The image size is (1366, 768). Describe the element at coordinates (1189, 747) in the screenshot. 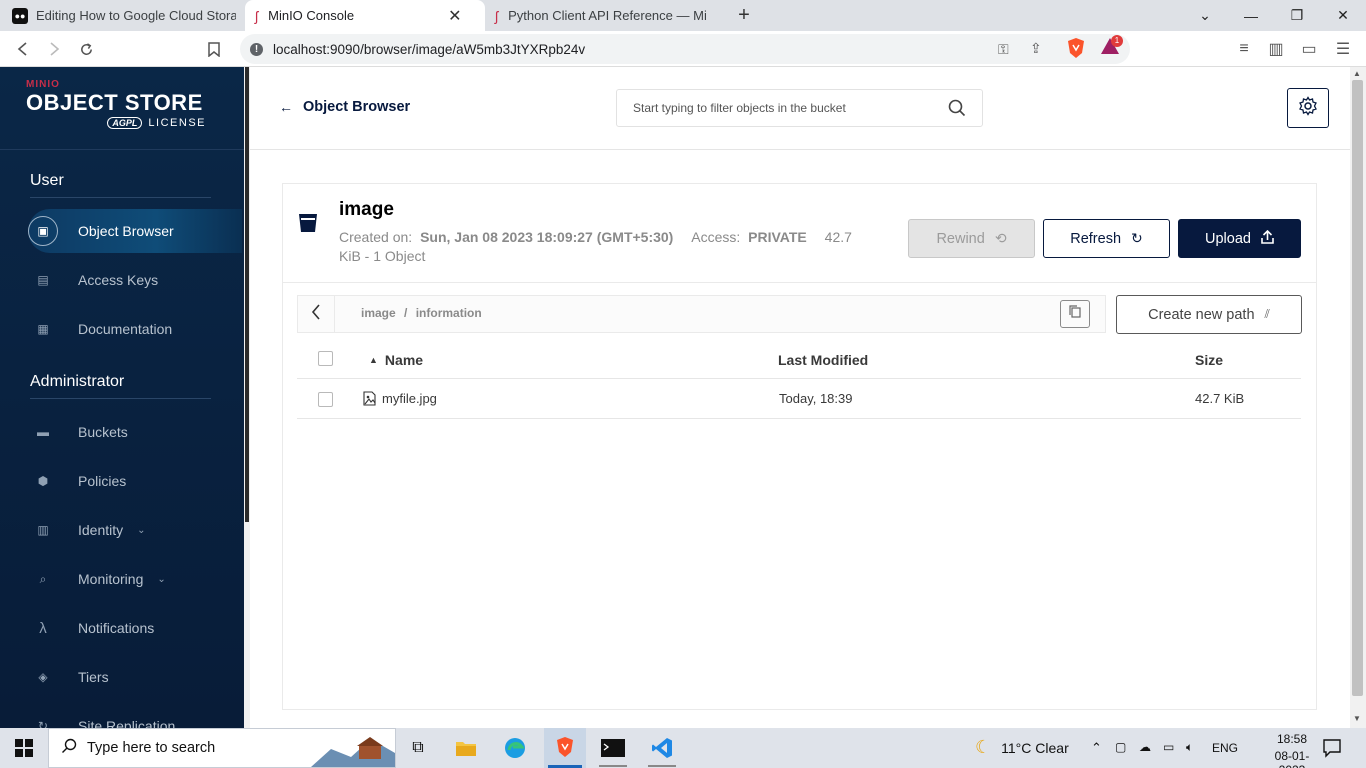

I see `volume-icon: 🔈︎` at that location.